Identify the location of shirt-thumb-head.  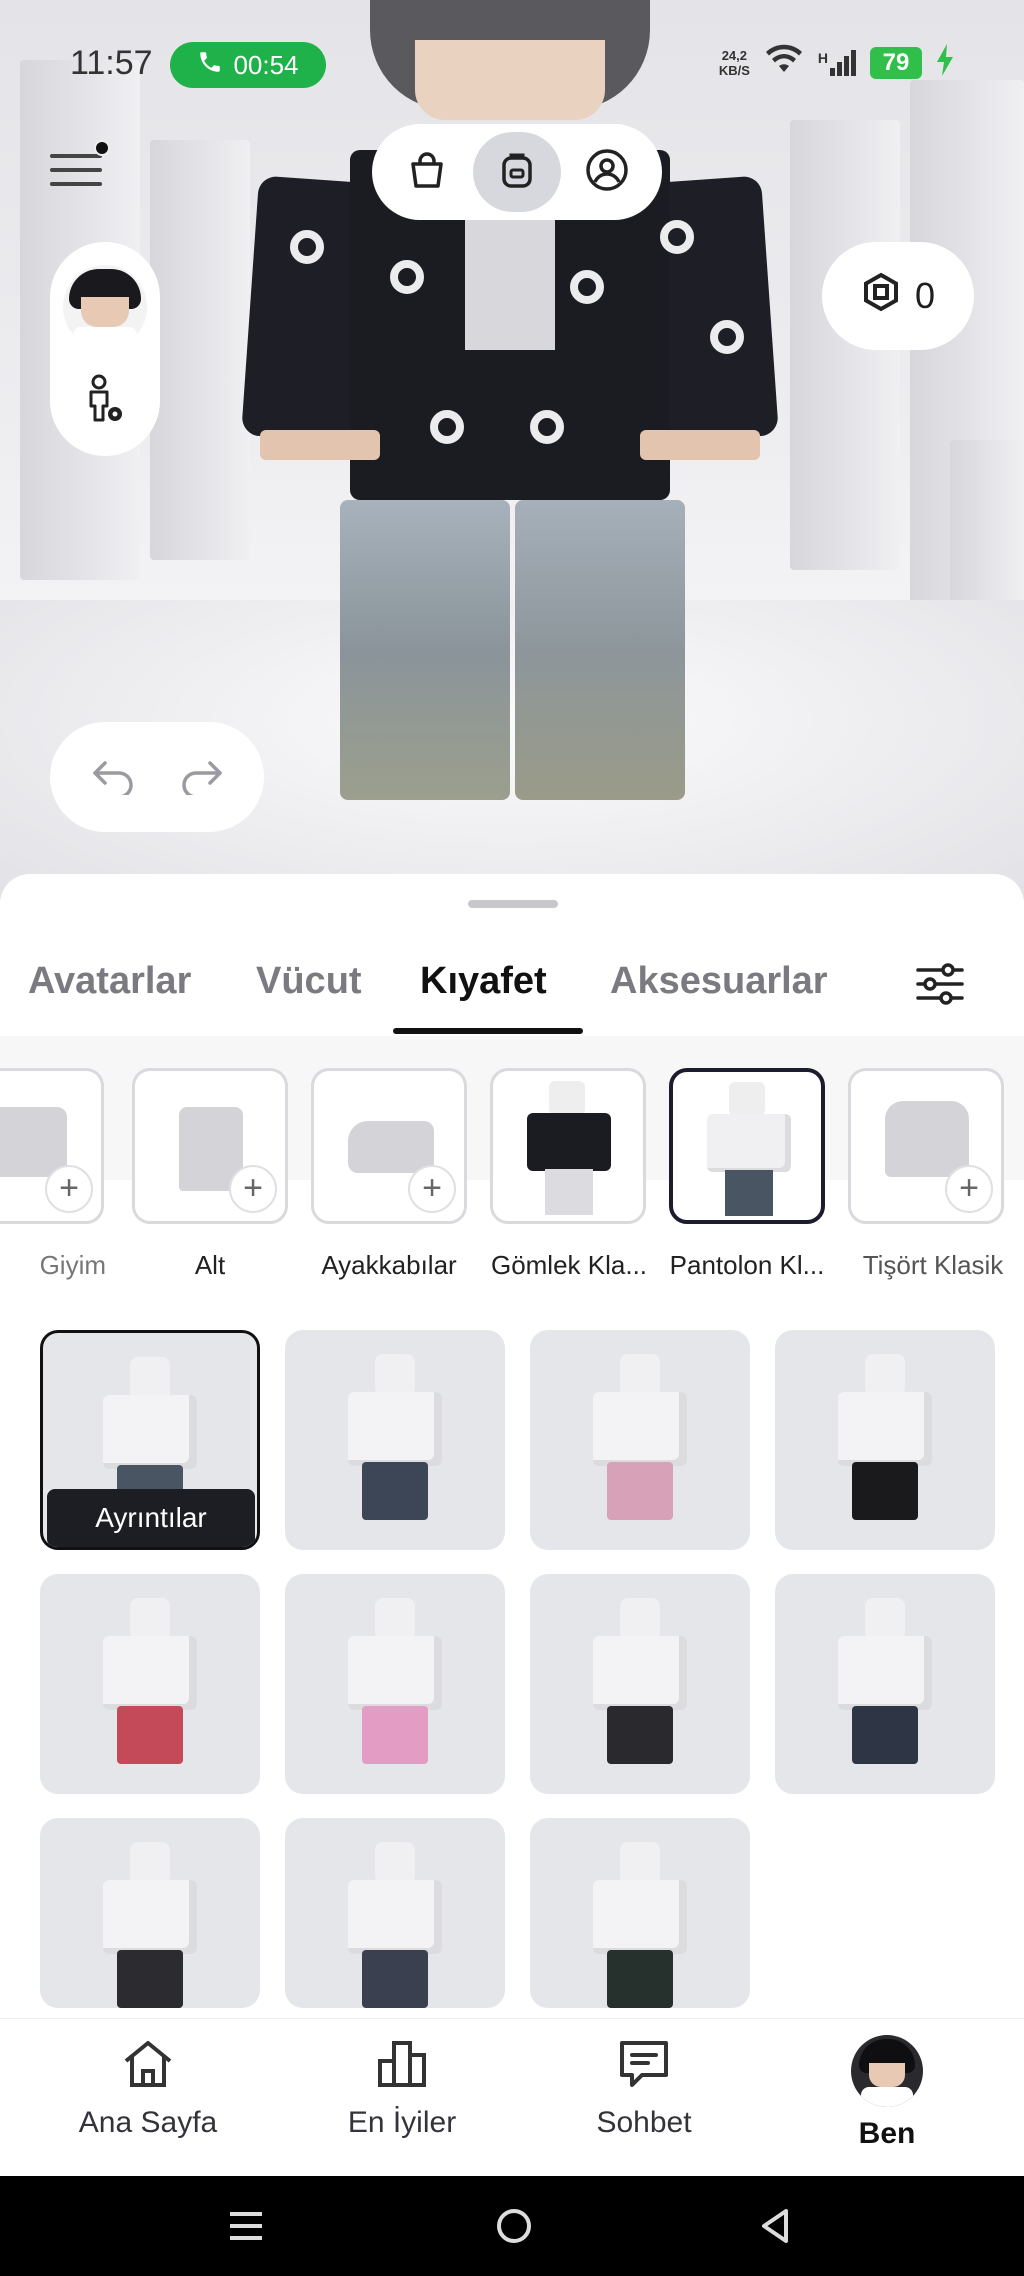
(567, 1098).